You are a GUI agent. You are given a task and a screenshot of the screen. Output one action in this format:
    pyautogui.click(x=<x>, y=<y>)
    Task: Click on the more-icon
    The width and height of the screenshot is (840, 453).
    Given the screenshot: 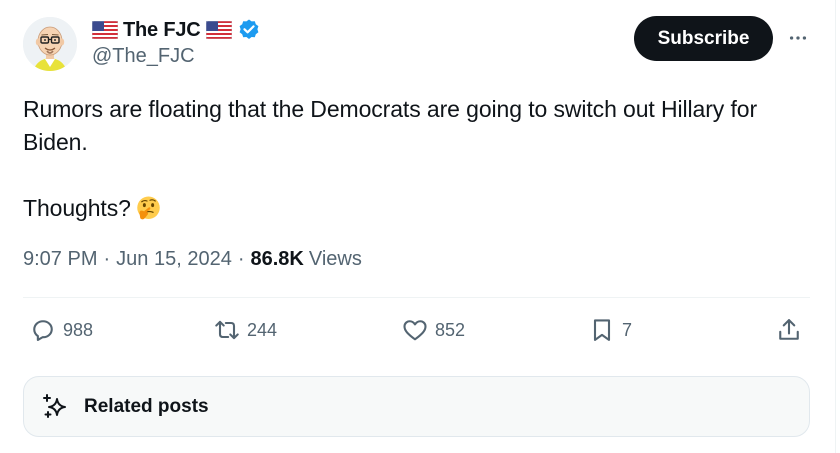 What is the action you would take?
    pyautogui.click(x=798, y=38)
    